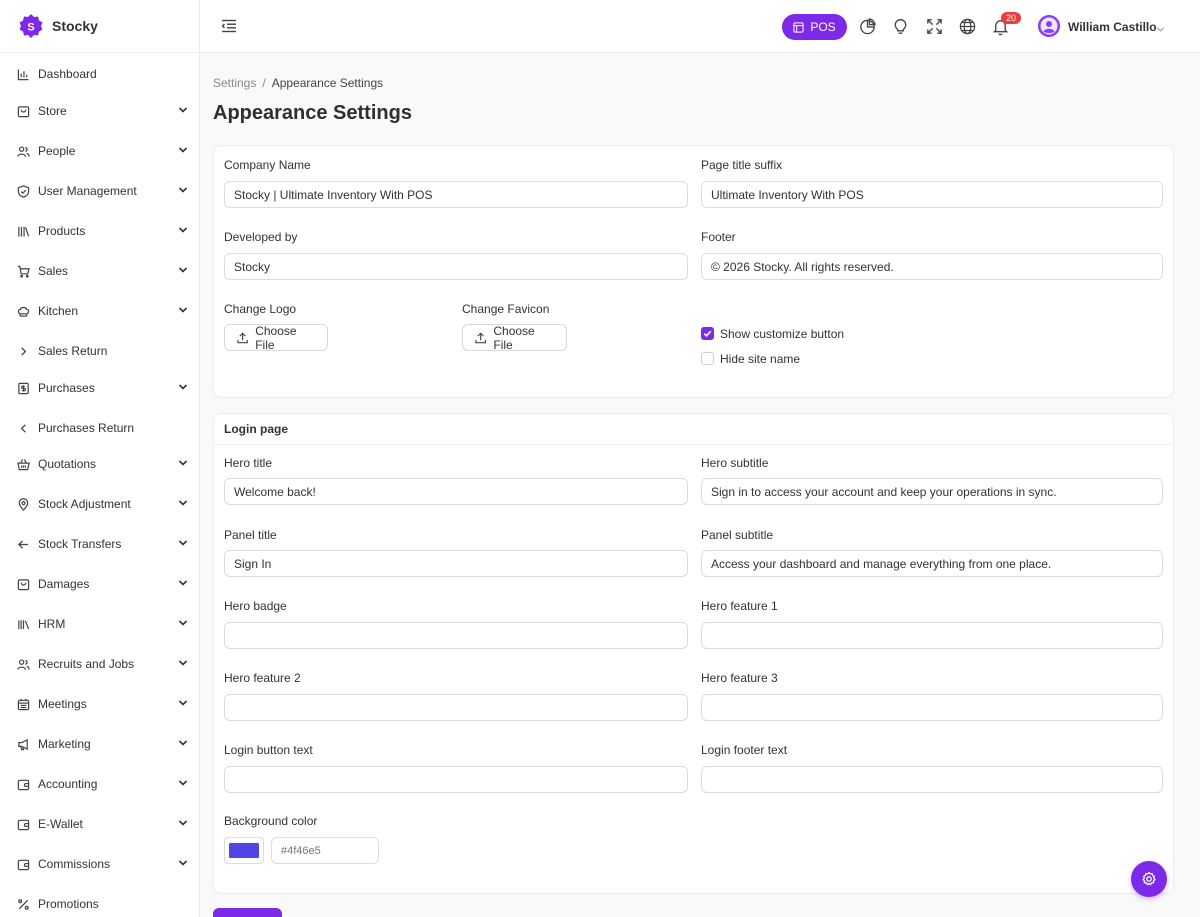 The height and width of the screenshot is (917, 1200). What do you see at coordinates (932, 635) in the screenshot?
I see `hero-feature-1-input` at bounding box center [932, 635].